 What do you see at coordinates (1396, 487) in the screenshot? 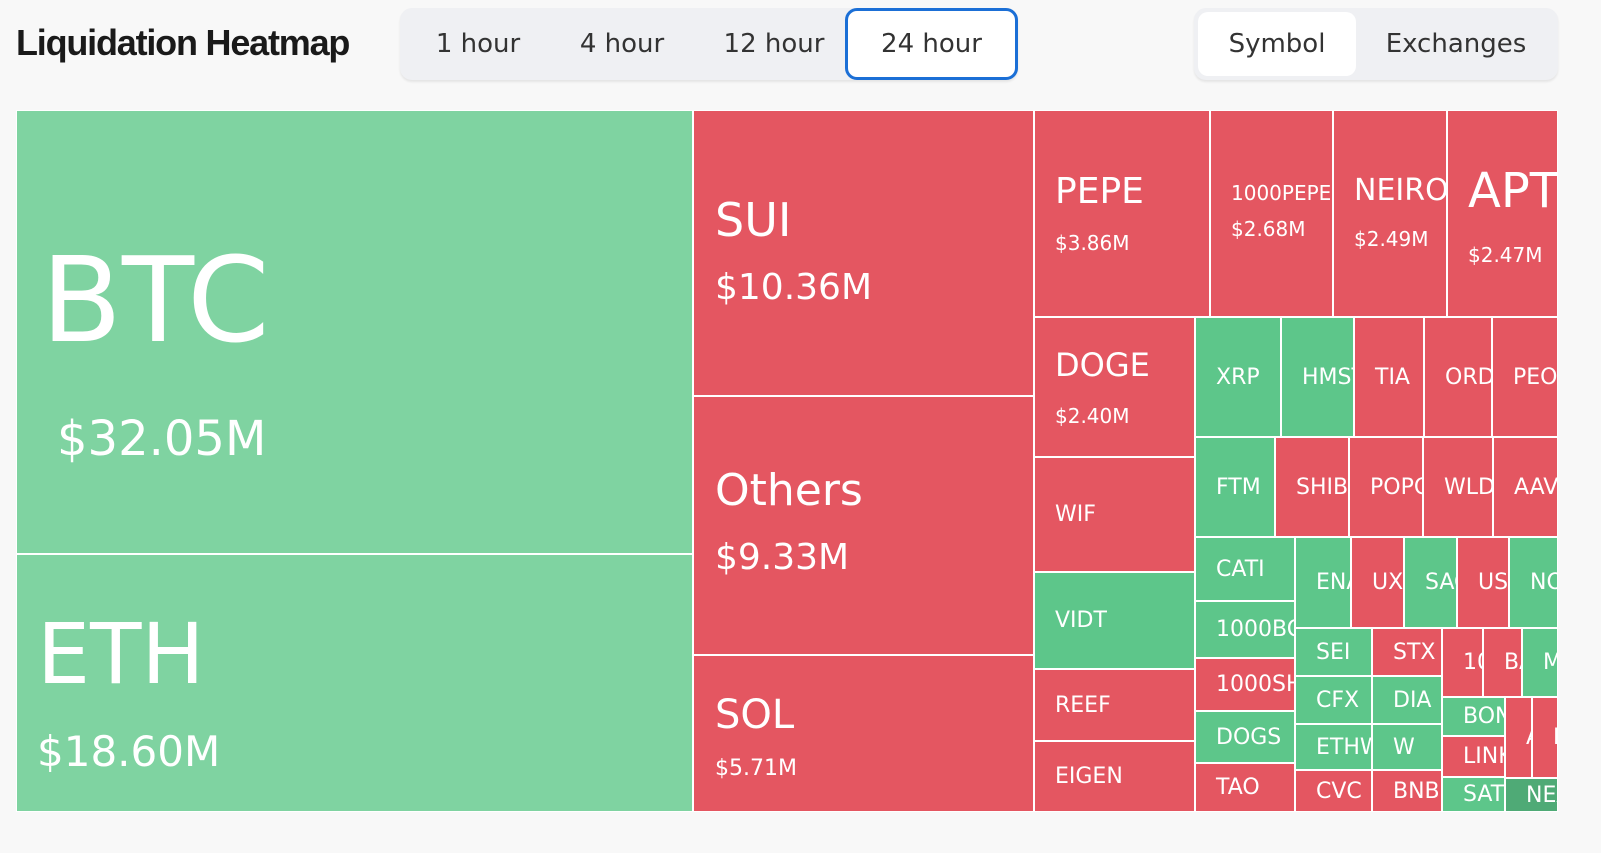
I see `cell-symbol: POPC` at bounding box center [1396, 487].